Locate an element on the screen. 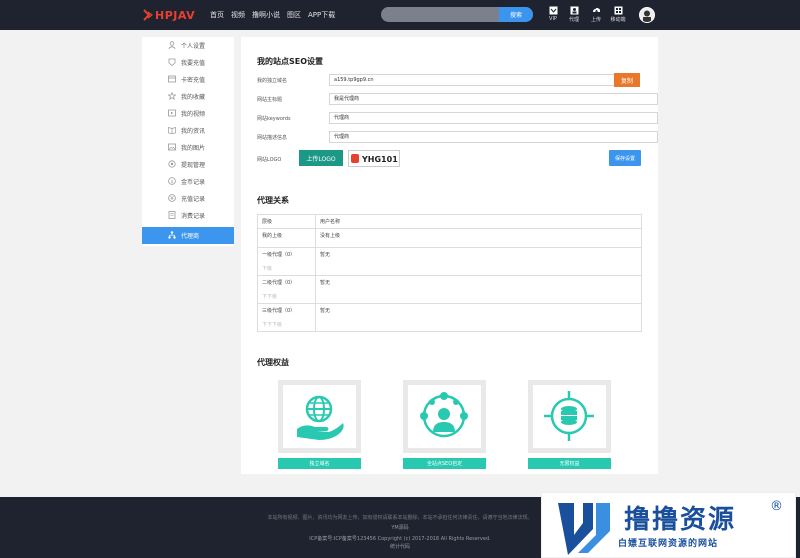  vip-label: VIP is located at coordinates (553, 19).